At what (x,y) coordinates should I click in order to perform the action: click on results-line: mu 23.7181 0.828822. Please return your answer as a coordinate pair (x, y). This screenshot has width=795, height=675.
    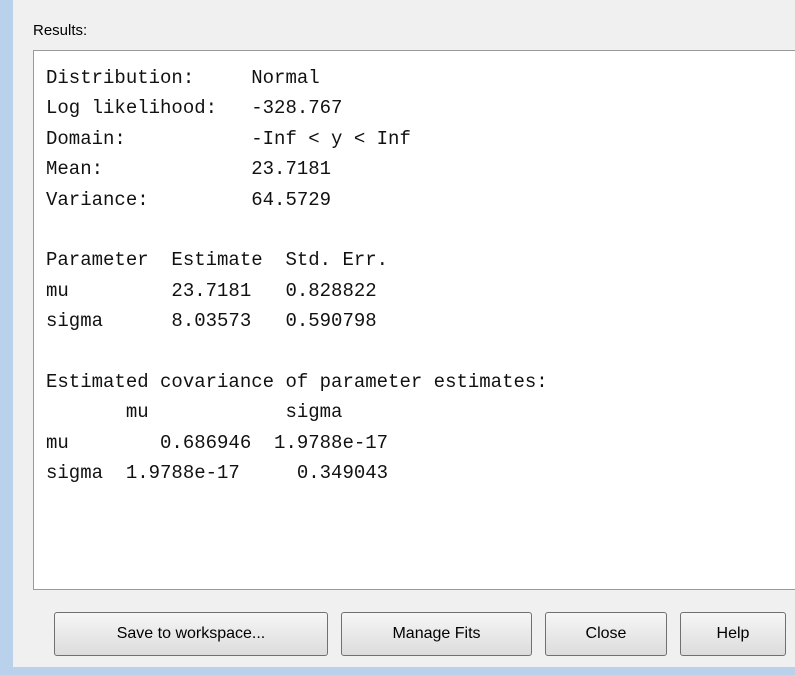
    Looking at the image, I should click on (211, 290).